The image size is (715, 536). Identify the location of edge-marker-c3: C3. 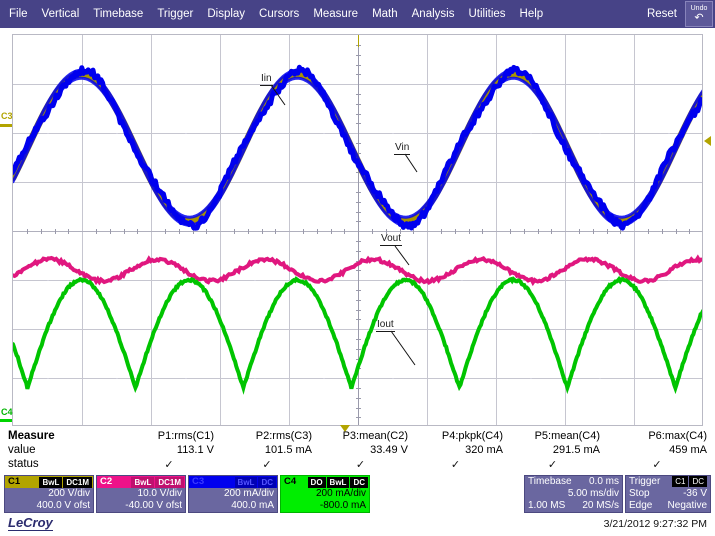
(7, 116).